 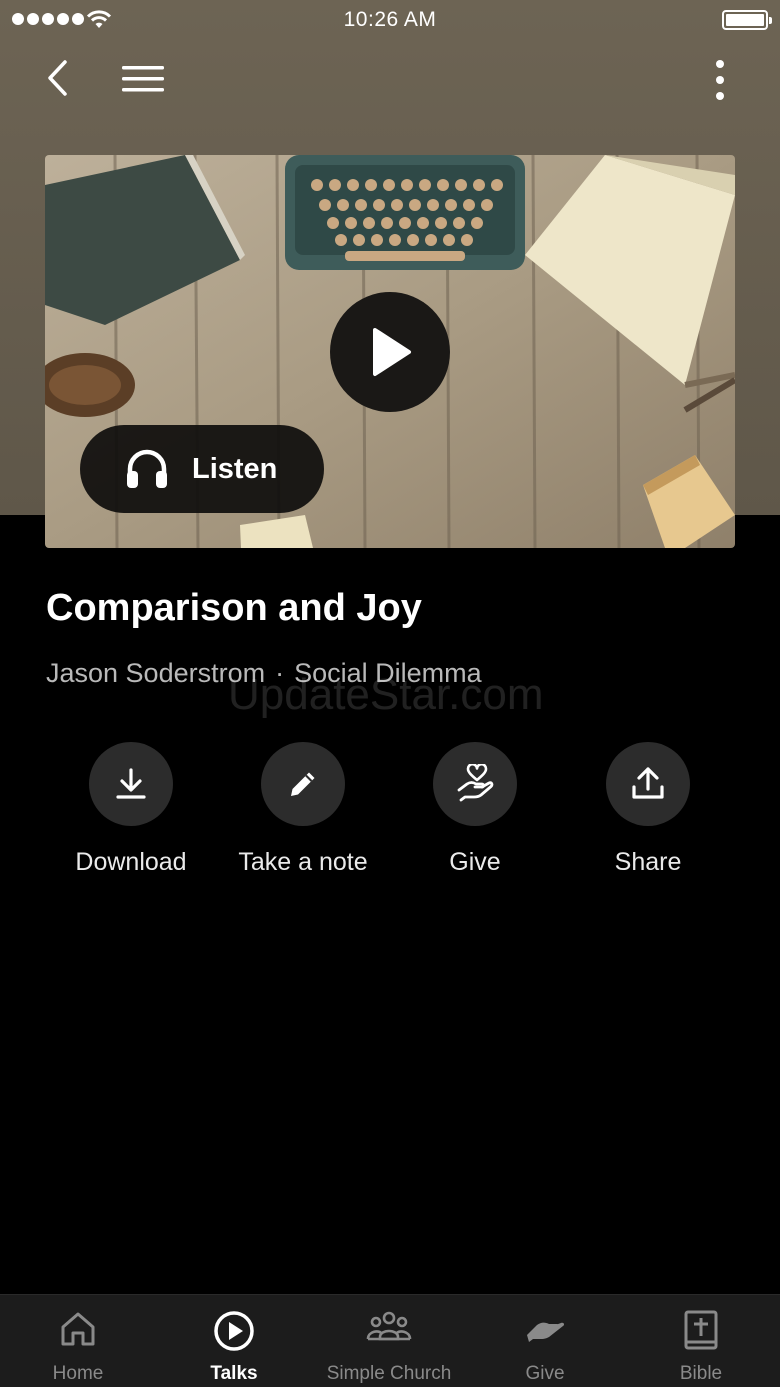 What do you see at coordinates (389, 1373) in the screenshot?
I see `tab-simple-church-label: Simple Church` at bounding box center [389, 1373].